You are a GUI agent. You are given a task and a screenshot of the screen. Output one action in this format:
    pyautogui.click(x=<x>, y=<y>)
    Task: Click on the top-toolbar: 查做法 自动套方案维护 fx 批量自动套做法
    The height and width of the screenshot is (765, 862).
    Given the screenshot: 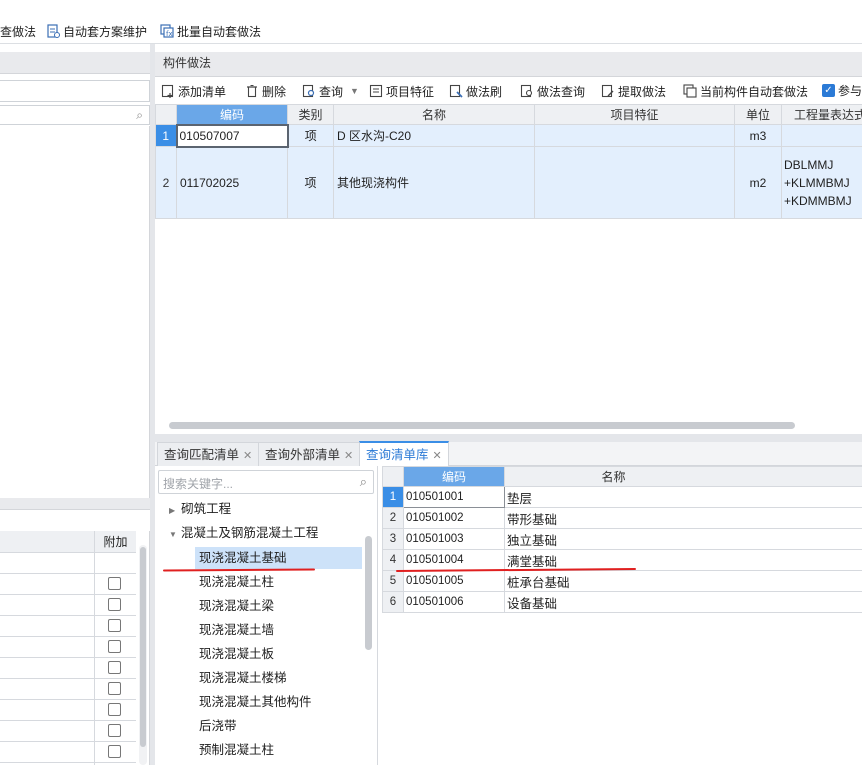 What is the action you would take?
    pyautogui.click(x=431, y=22)
    